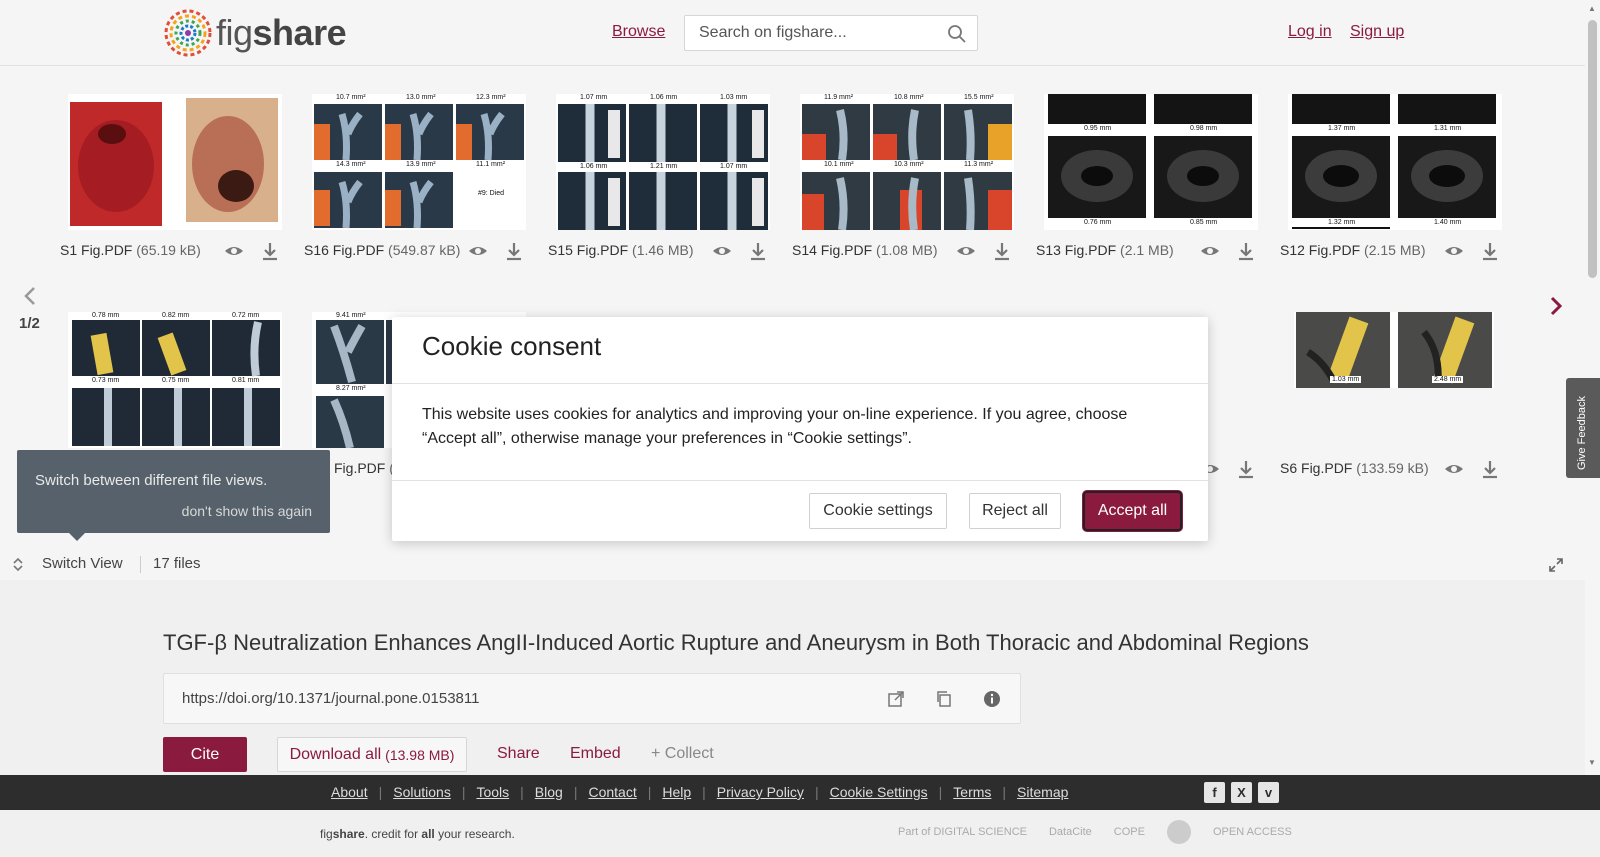 This screenshot has height=857, width=1600. What do you see at coordinates (422, 792) in the screenshot?
I see `footer-link-solutions: Solutions` at bounding box center [422, 792].